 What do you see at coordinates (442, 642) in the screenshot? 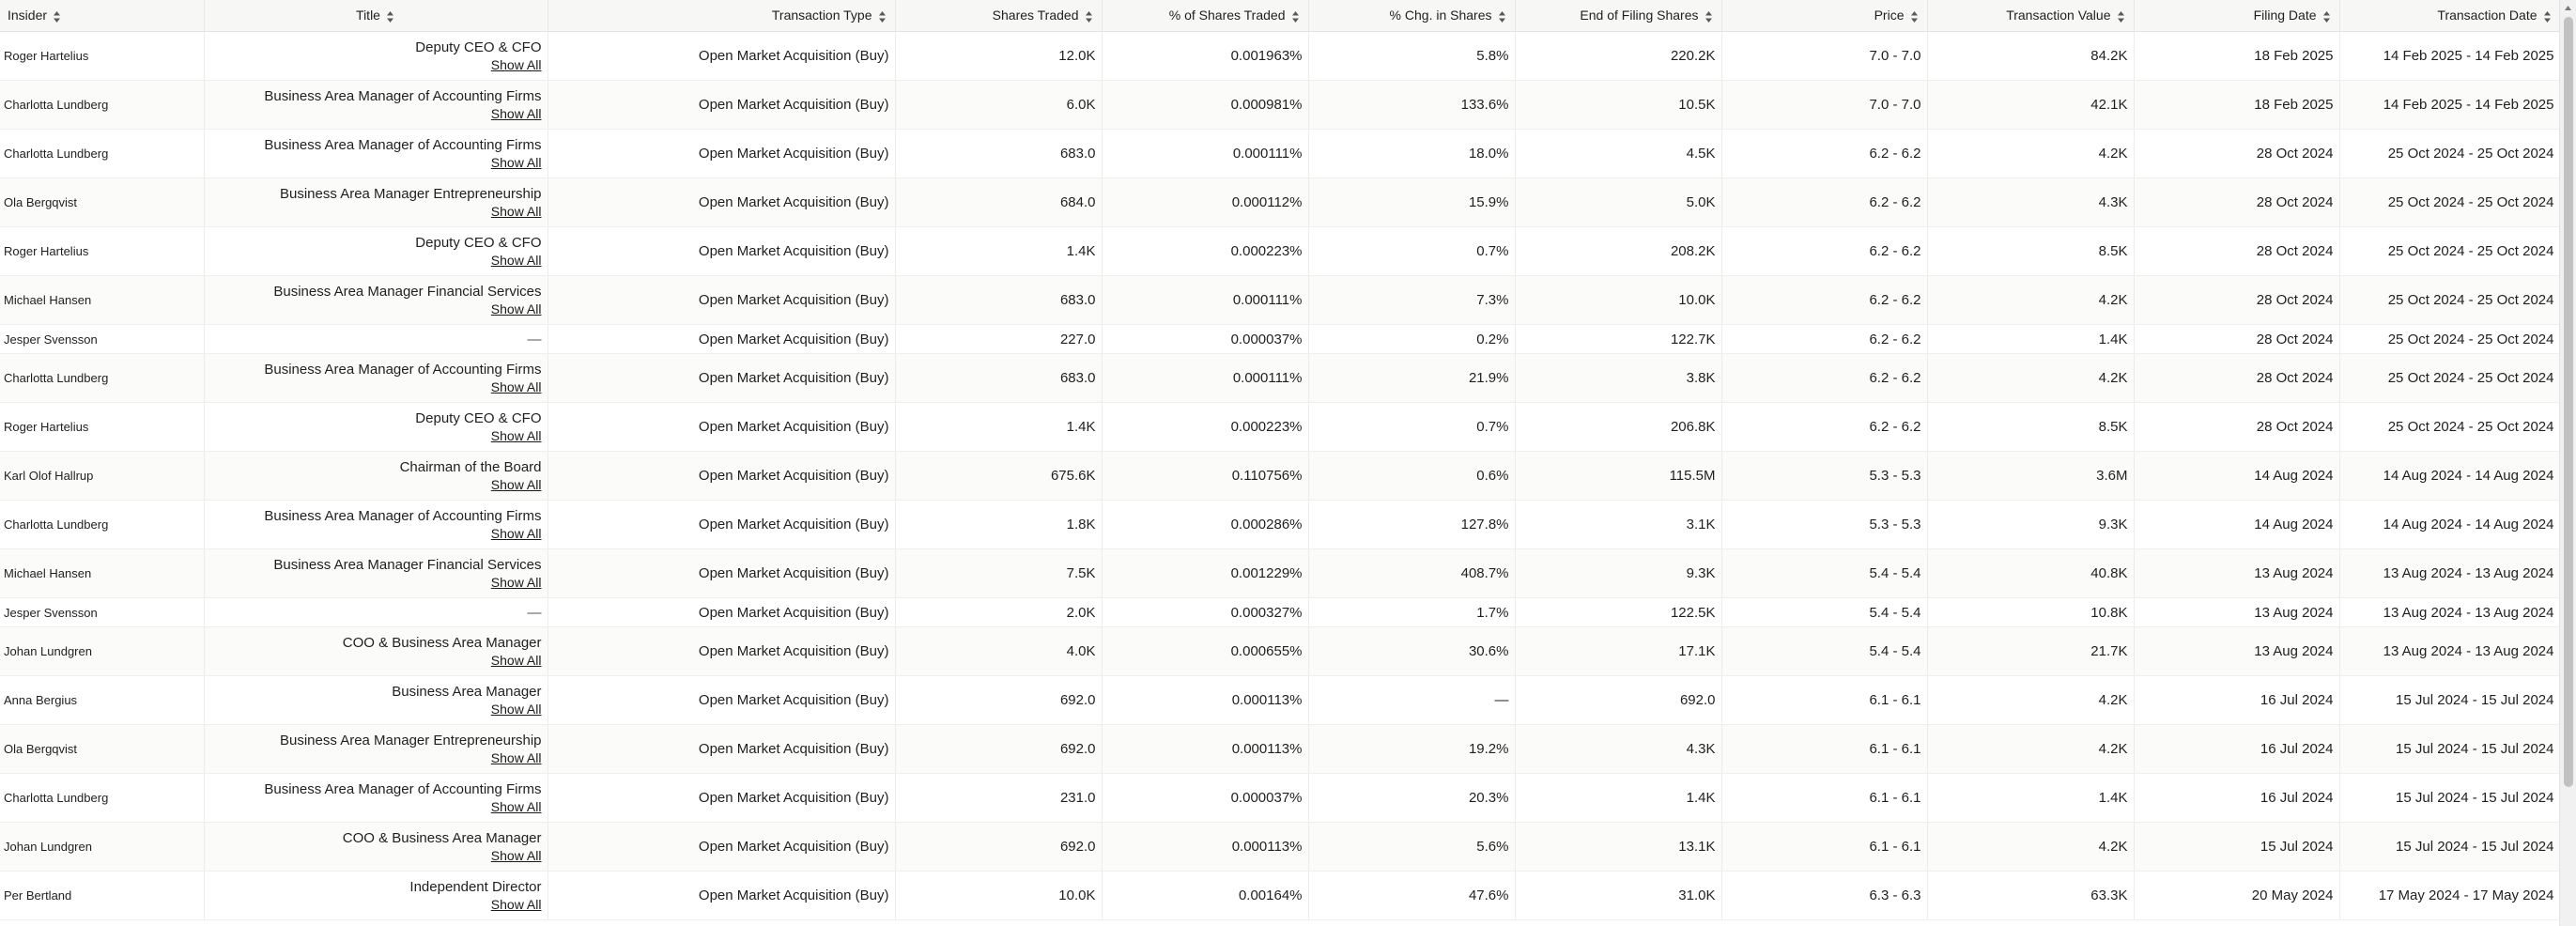
I see `title-text: COO & Business Area Manager` at bounding box center [442, 642].